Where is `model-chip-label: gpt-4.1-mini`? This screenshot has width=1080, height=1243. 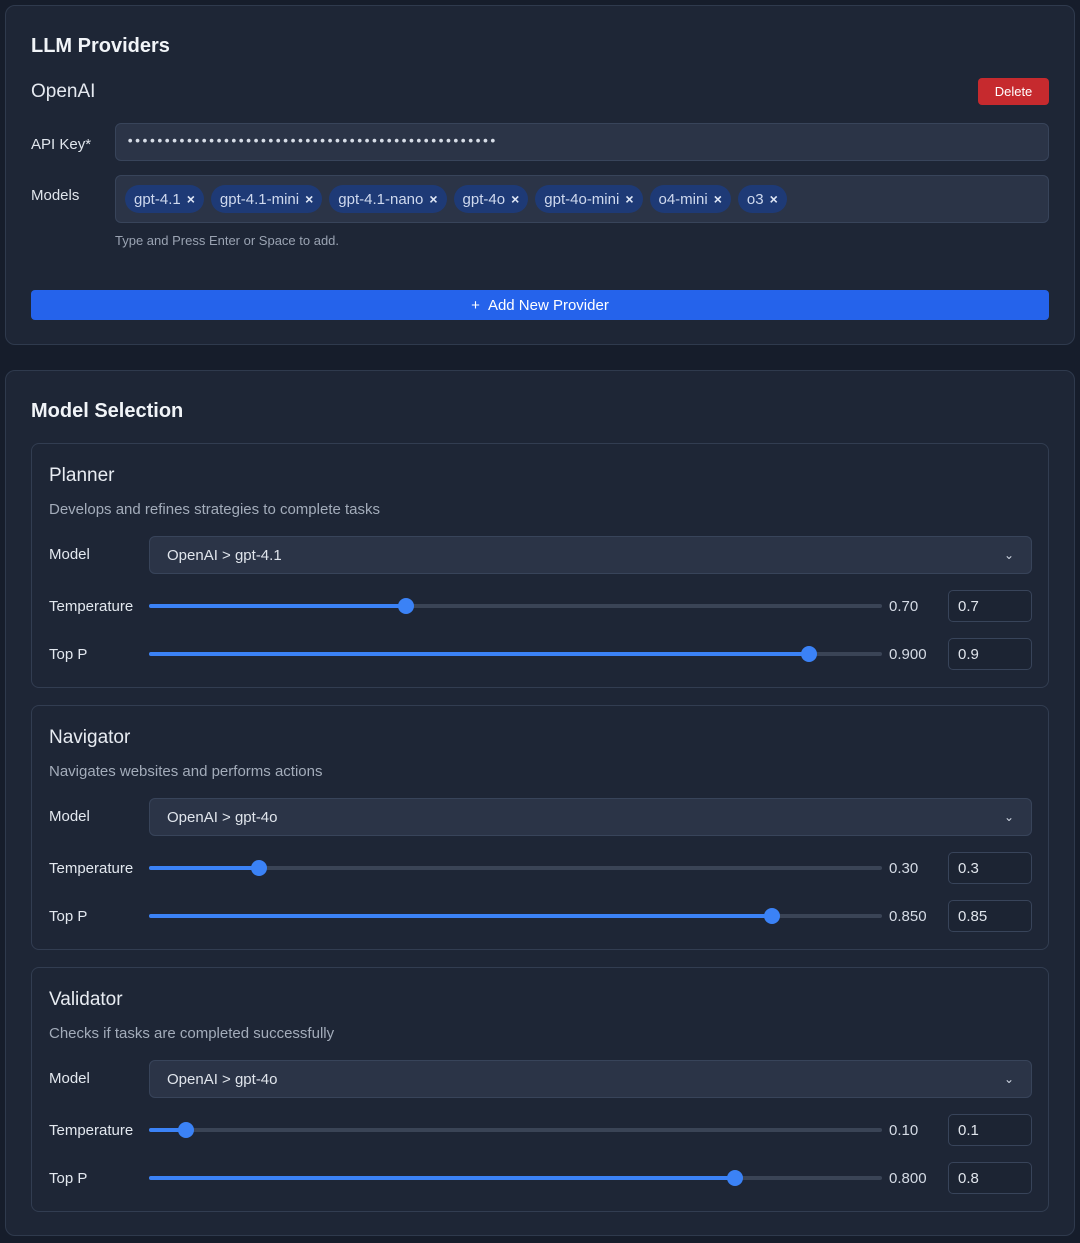 model-chip-label: gpt-4.1-mini is located at coordinates (259, 199).